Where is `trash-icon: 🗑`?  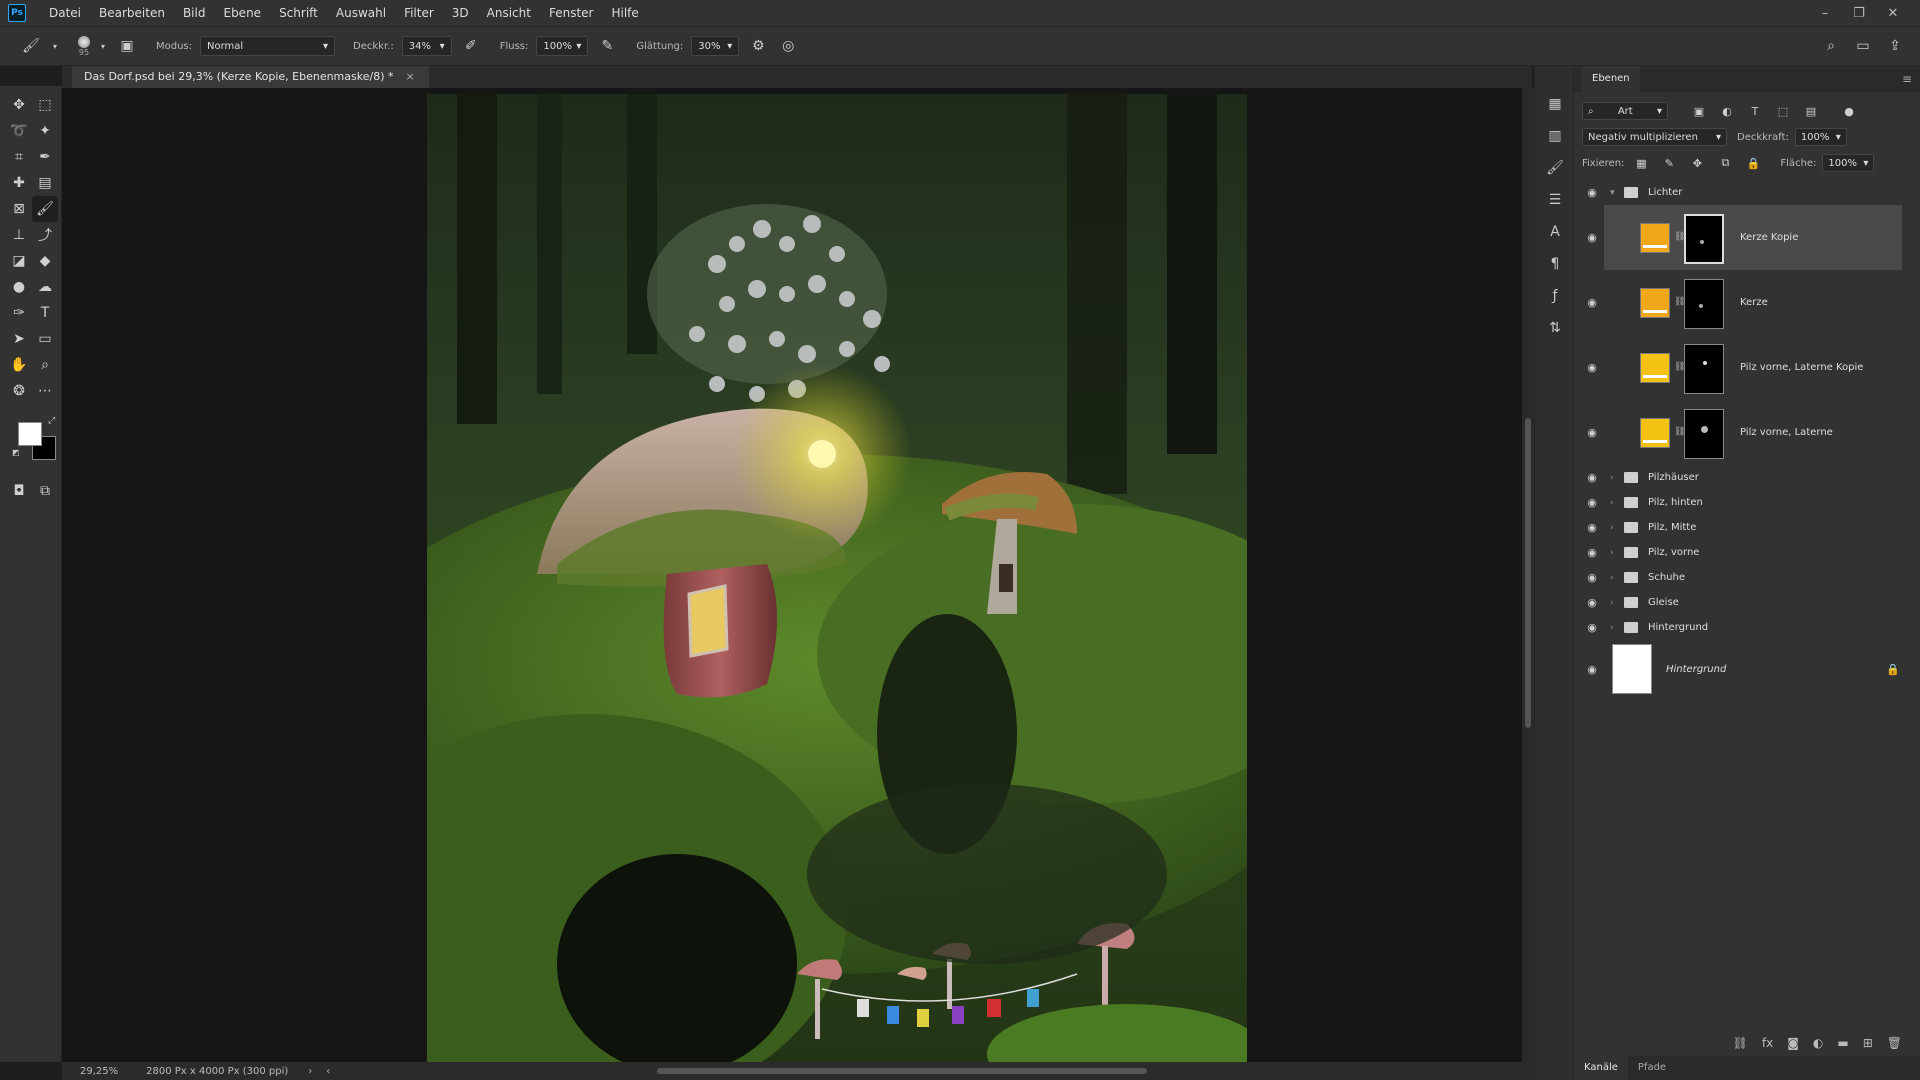 trash-icon: 🗑 is located at coordinates (1894, 1043).